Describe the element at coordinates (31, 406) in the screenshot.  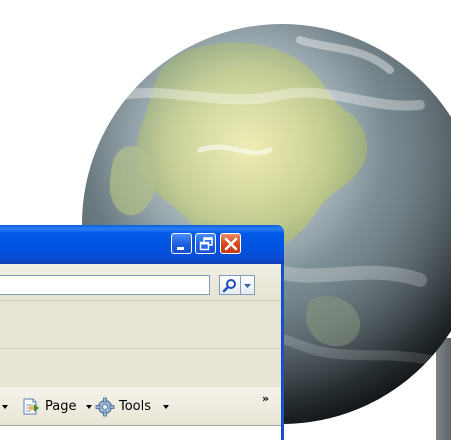
I see `page-icon` at that location.